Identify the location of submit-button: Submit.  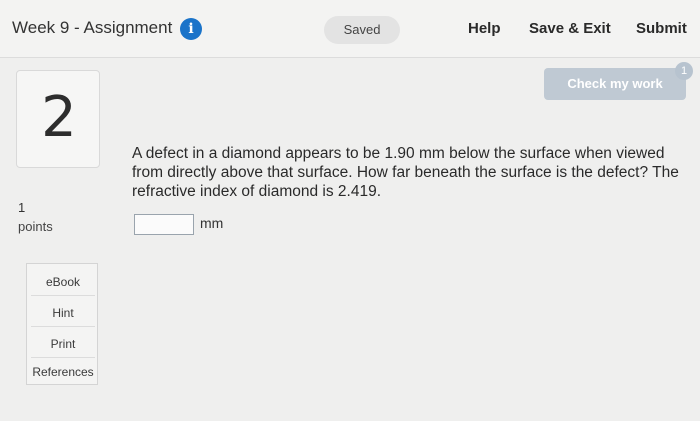
(661, 28).